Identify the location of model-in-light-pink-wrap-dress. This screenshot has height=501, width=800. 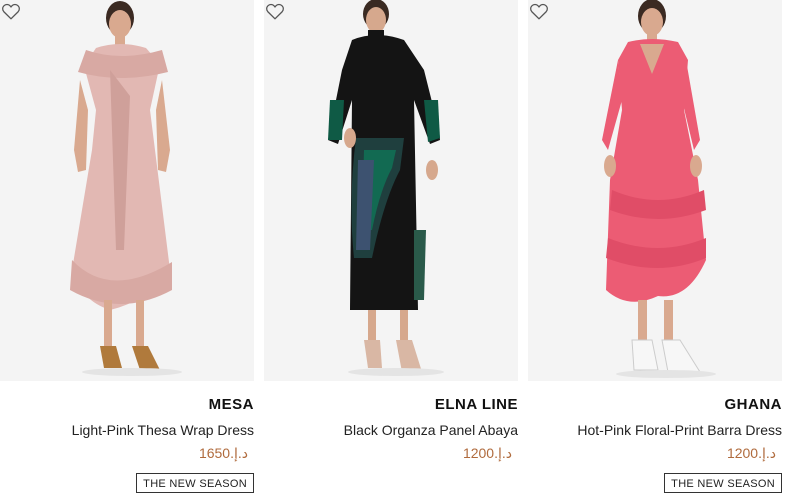
(126, 188).